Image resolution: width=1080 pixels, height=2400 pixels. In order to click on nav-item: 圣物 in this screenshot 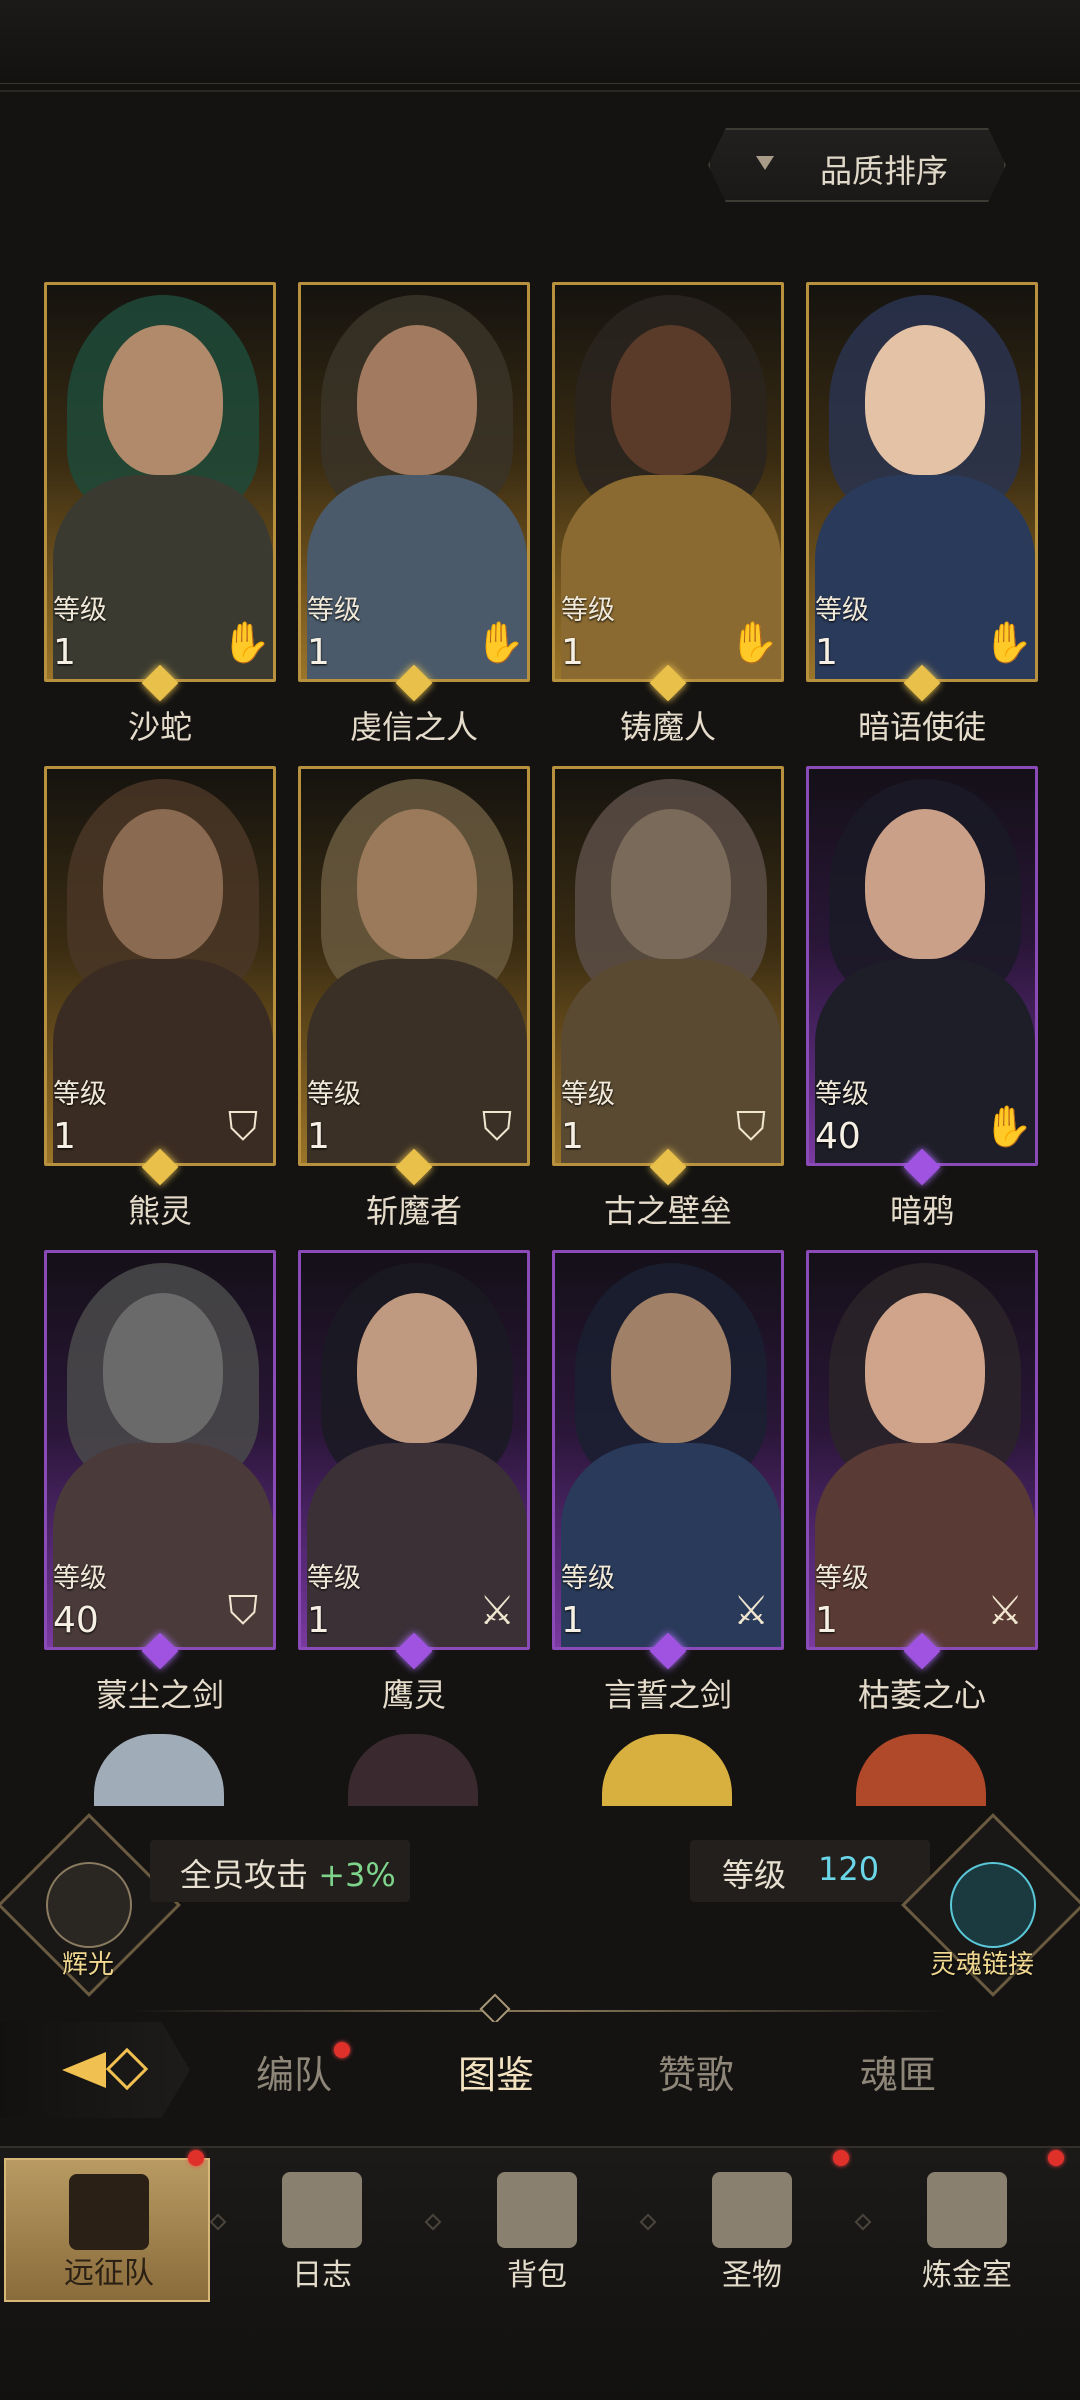, I will do `click(752, 2230)`.